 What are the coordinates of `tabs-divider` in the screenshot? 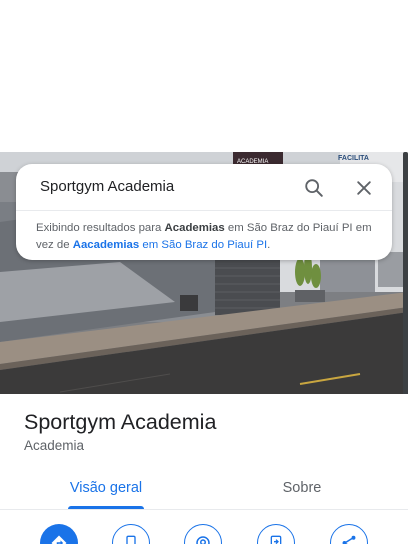 It's located at (204, 509).